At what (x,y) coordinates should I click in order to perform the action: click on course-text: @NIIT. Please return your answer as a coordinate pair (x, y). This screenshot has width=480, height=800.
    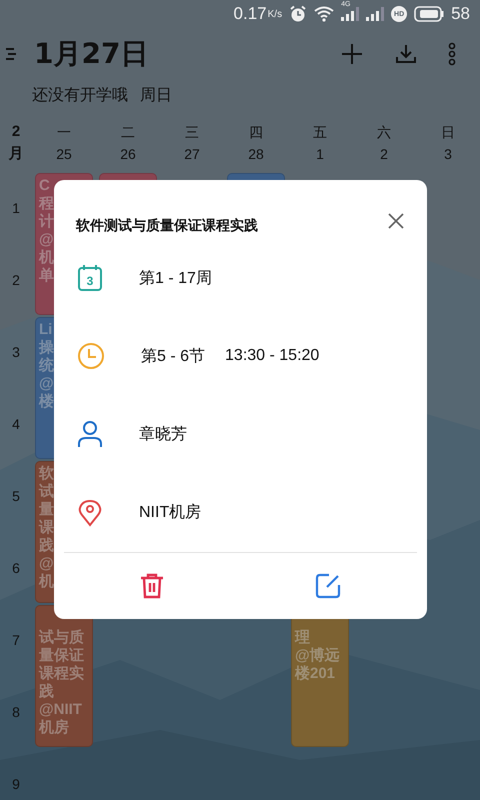
    Looking at the image, I should click on (60, 710).